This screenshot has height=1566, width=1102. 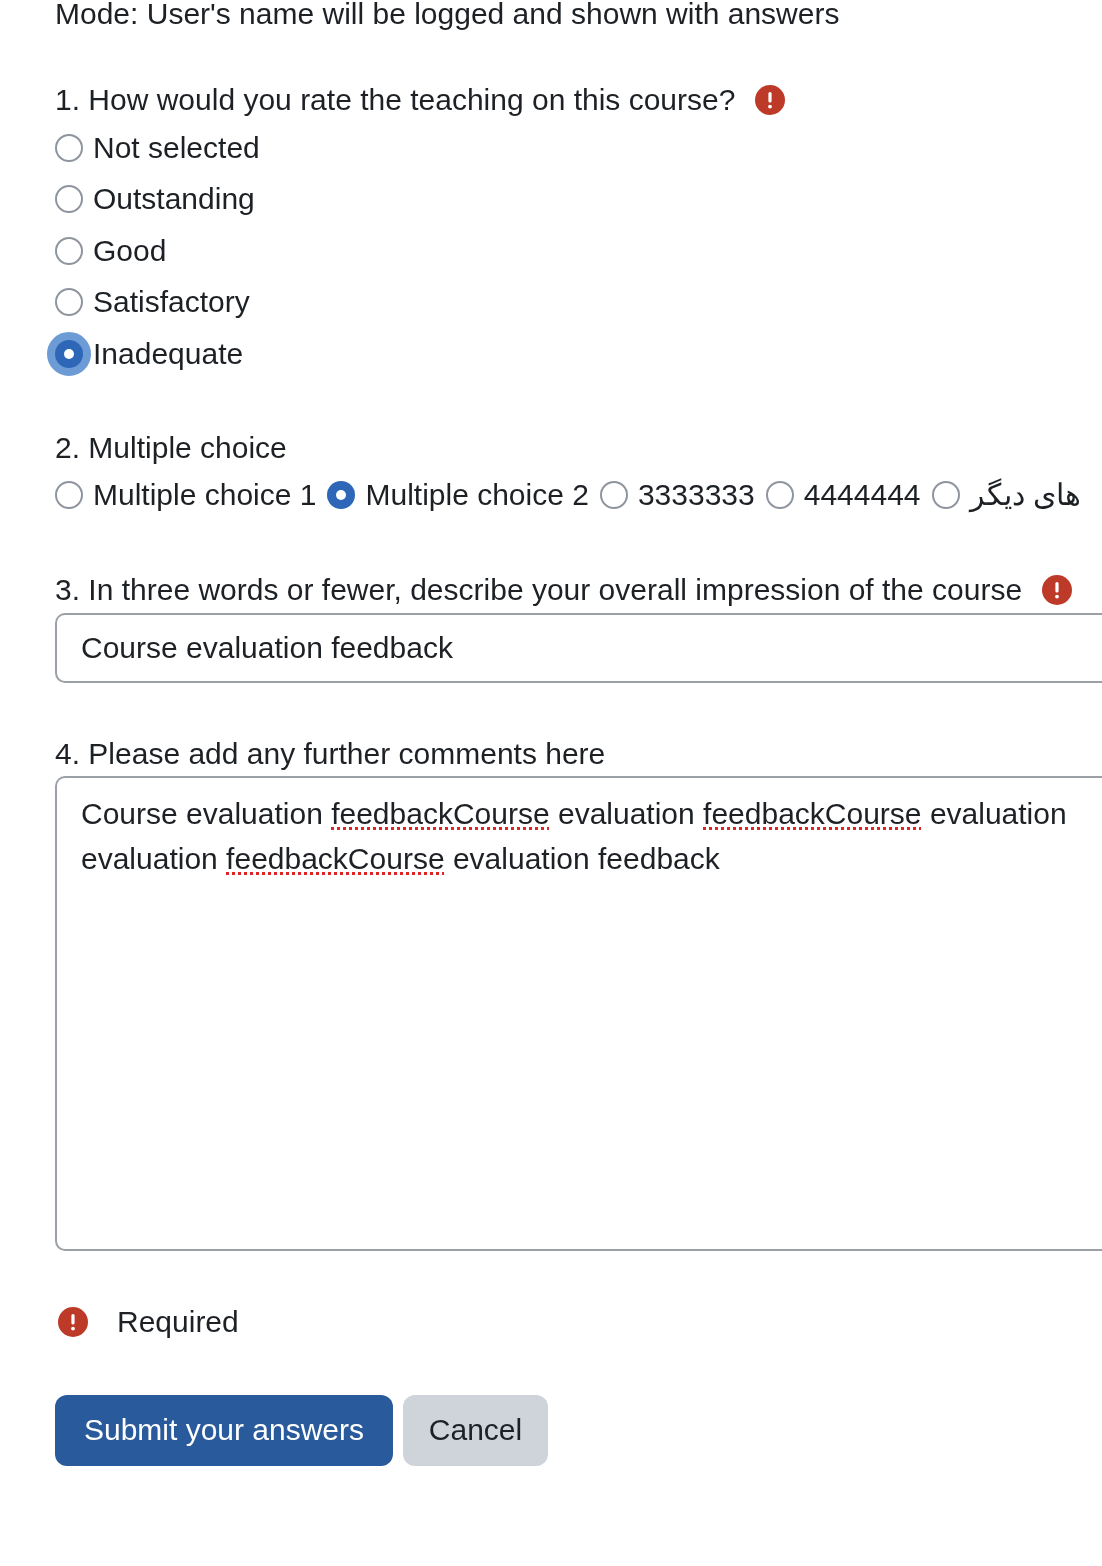 What do you see at coordinates (205, 494) in the screenshot?
I see `option-label: Multiple choice 1` at bounding box center [205, 494].